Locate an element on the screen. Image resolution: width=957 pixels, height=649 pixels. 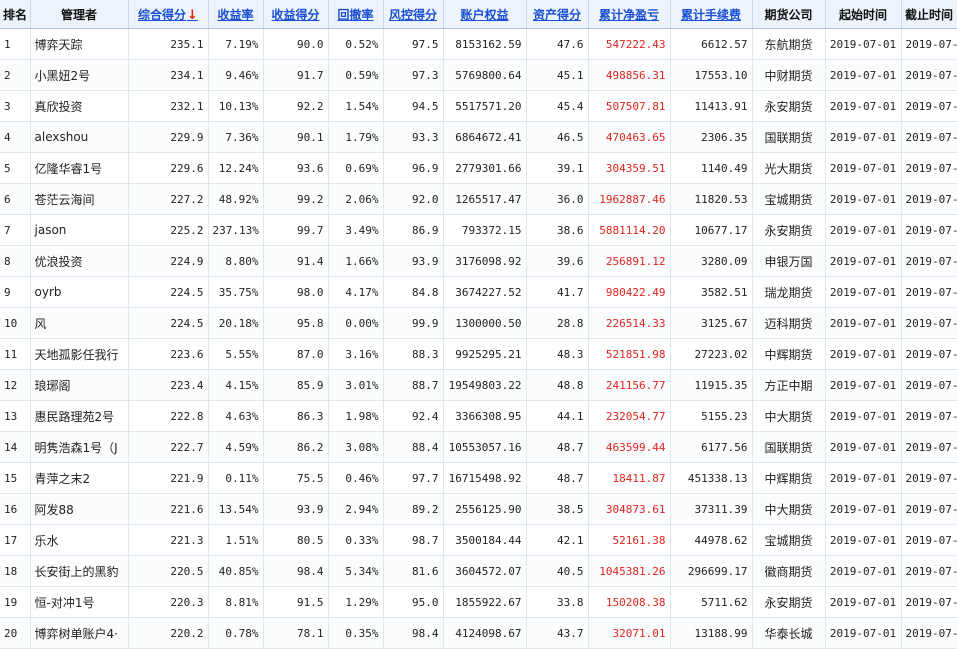
return-rate-cell: 4.15% is located at coordinates (236, 385).